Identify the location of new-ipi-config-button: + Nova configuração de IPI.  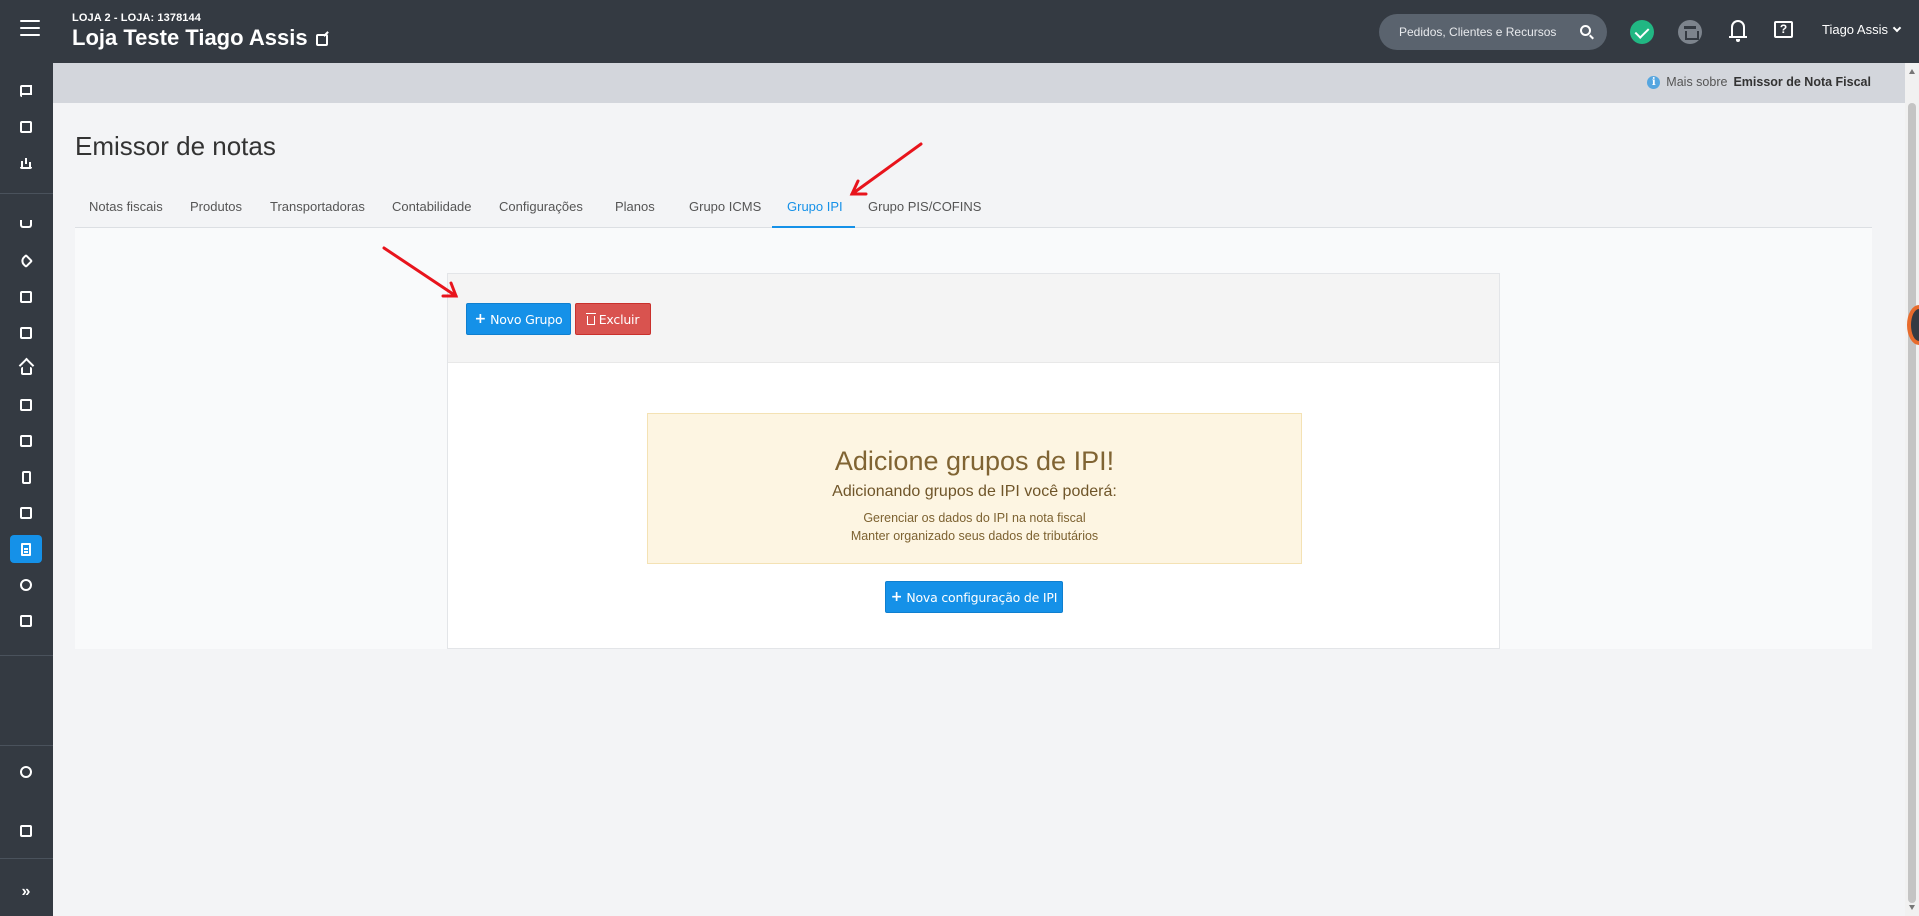
(974, 597).